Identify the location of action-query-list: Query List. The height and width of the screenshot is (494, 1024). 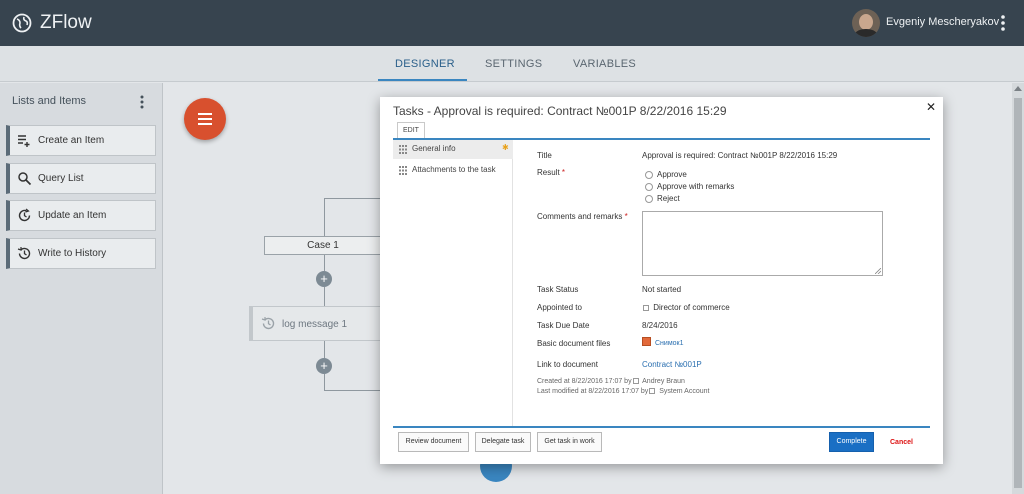
(81, 178).